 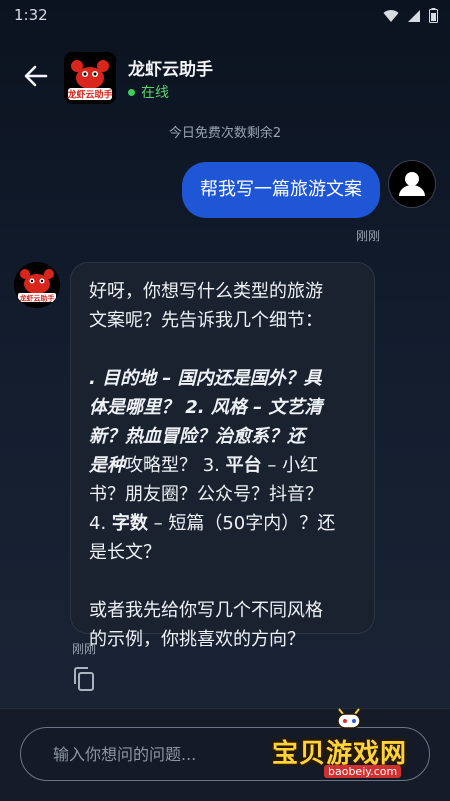 What do you see at coordinates (290, 465) in the screenshot?
I see `bot-span: – 小红` at bounding box center [290, 465].